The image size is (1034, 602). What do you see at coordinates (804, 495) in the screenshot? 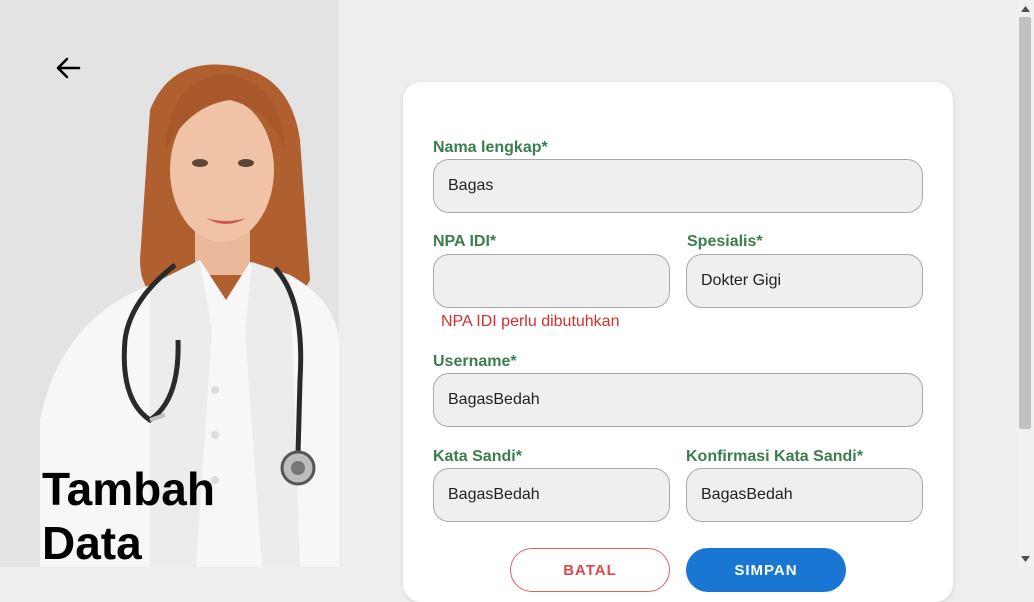
I see `confirm-password-input` at bounding box center [804, 495].